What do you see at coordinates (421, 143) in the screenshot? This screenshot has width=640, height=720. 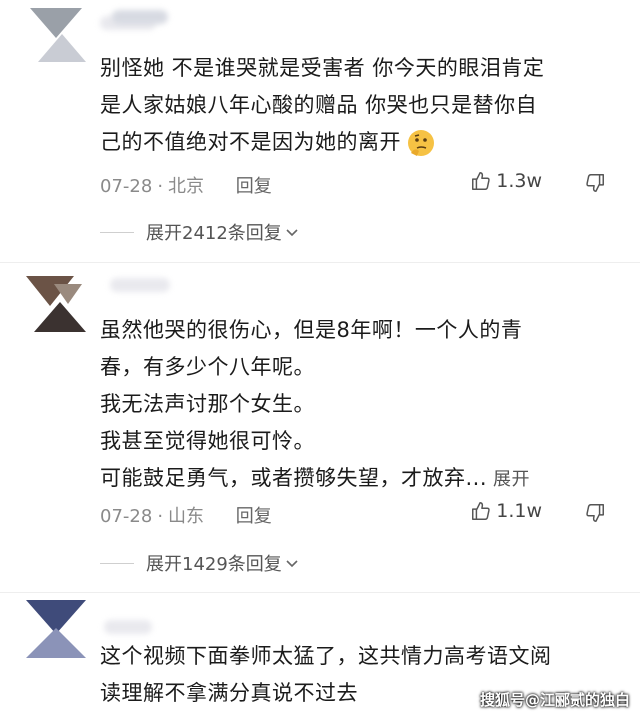 I see `thinking-face-emoji` at bounding box center [421, 143].